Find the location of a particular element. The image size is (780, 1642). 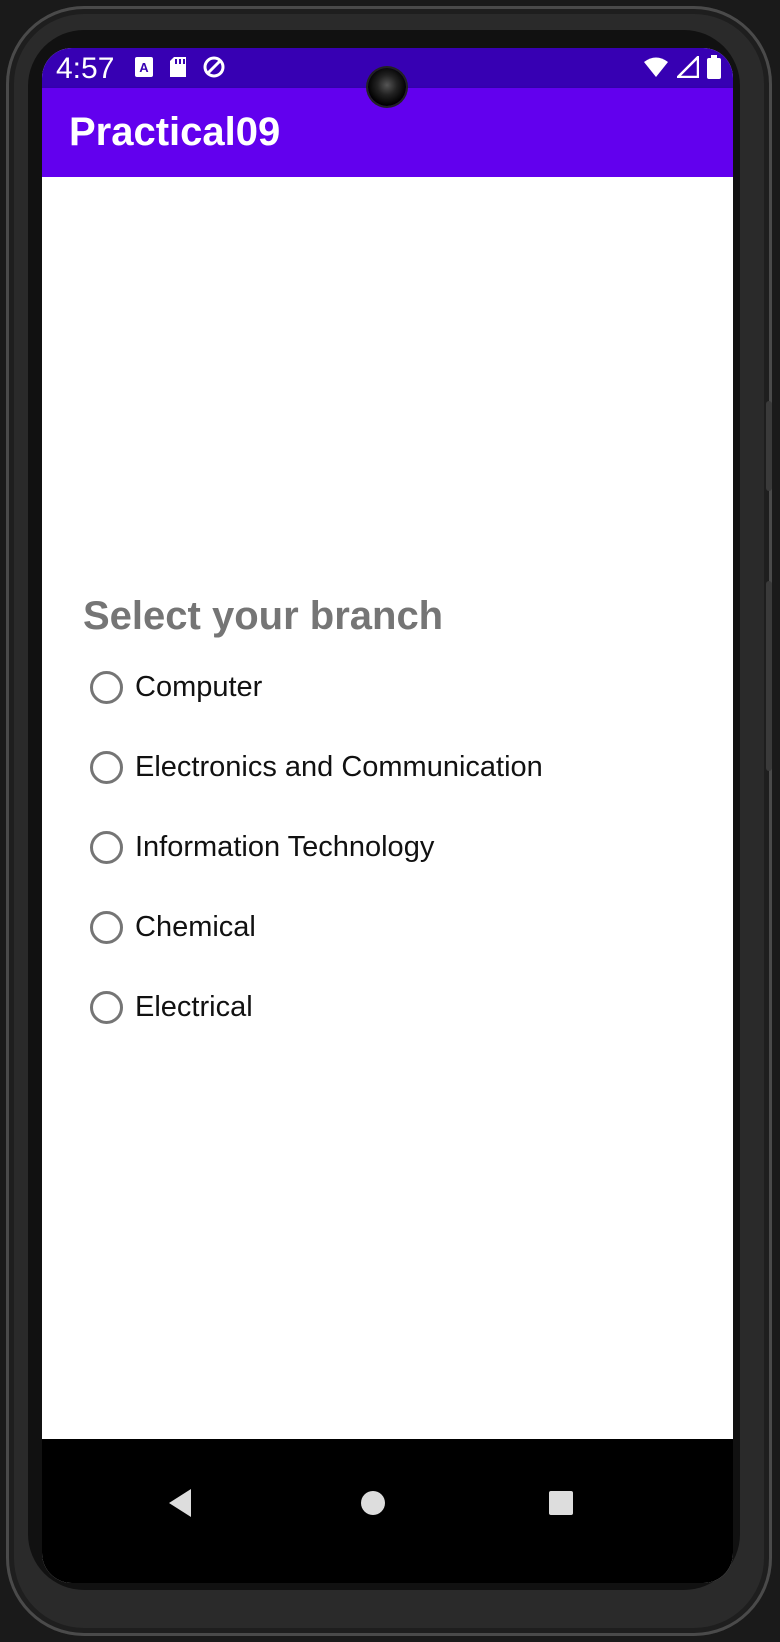

svg-text: A is located at coordinates (144, 67).